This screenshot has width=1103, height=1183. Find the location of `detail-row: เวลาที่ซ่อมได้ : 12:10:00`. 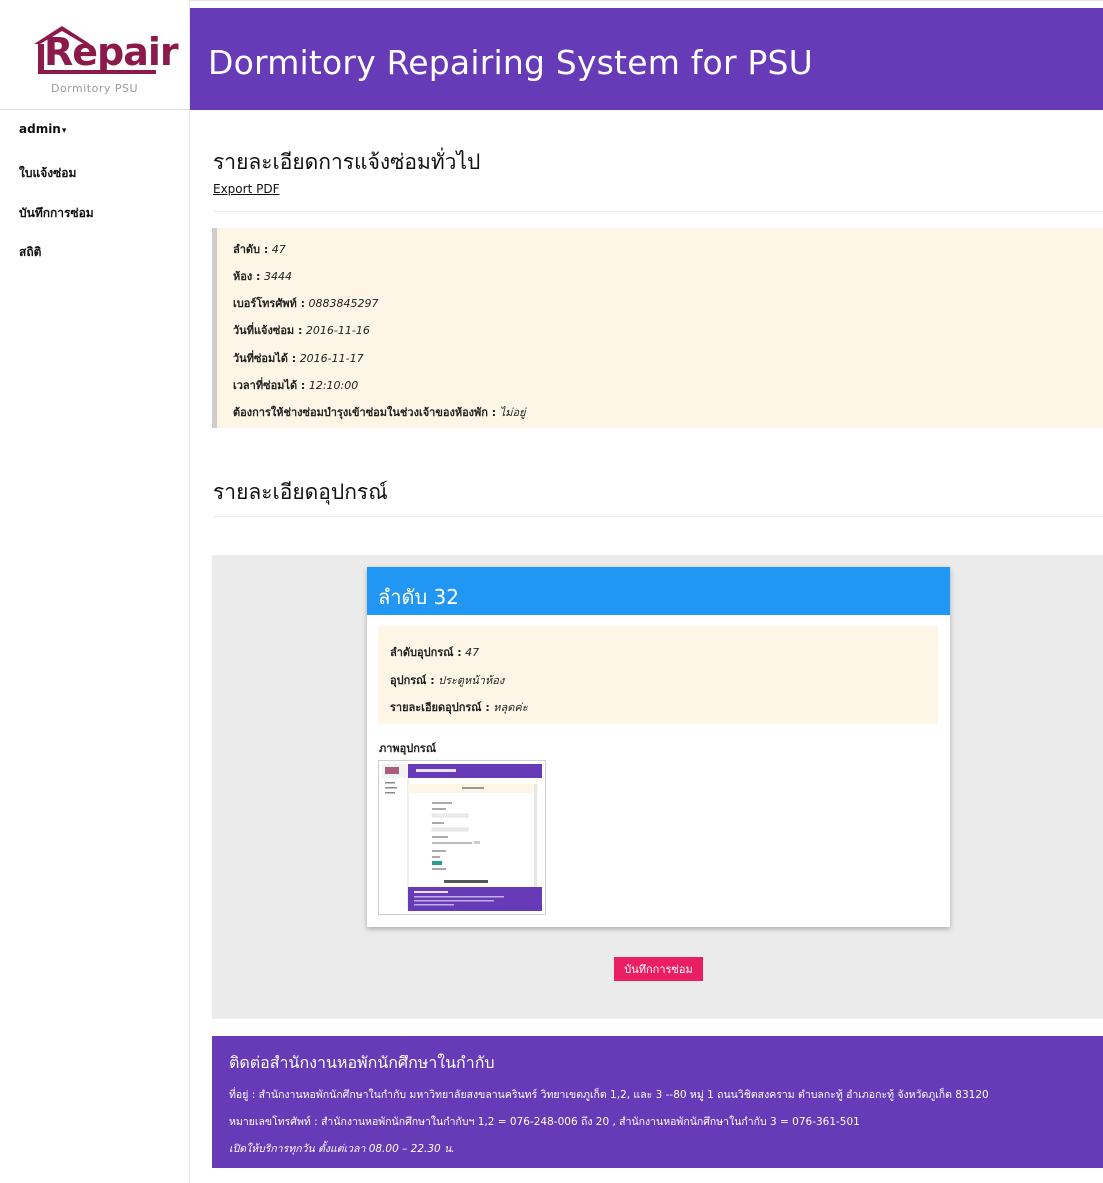

detail-row: เวลาที่ซ่อมได้ : 12:10:00 is located at coordinates (296, 385).